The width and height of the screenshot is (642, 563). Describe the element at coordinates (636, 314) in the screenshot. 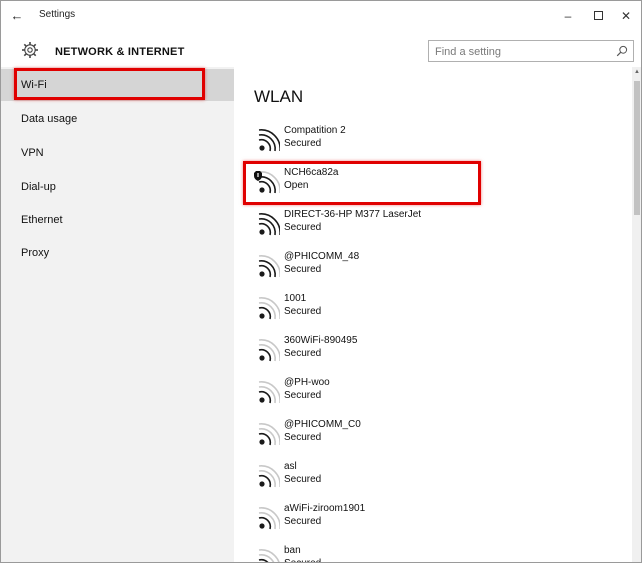

I see `scrollbar: ▲` at that location.